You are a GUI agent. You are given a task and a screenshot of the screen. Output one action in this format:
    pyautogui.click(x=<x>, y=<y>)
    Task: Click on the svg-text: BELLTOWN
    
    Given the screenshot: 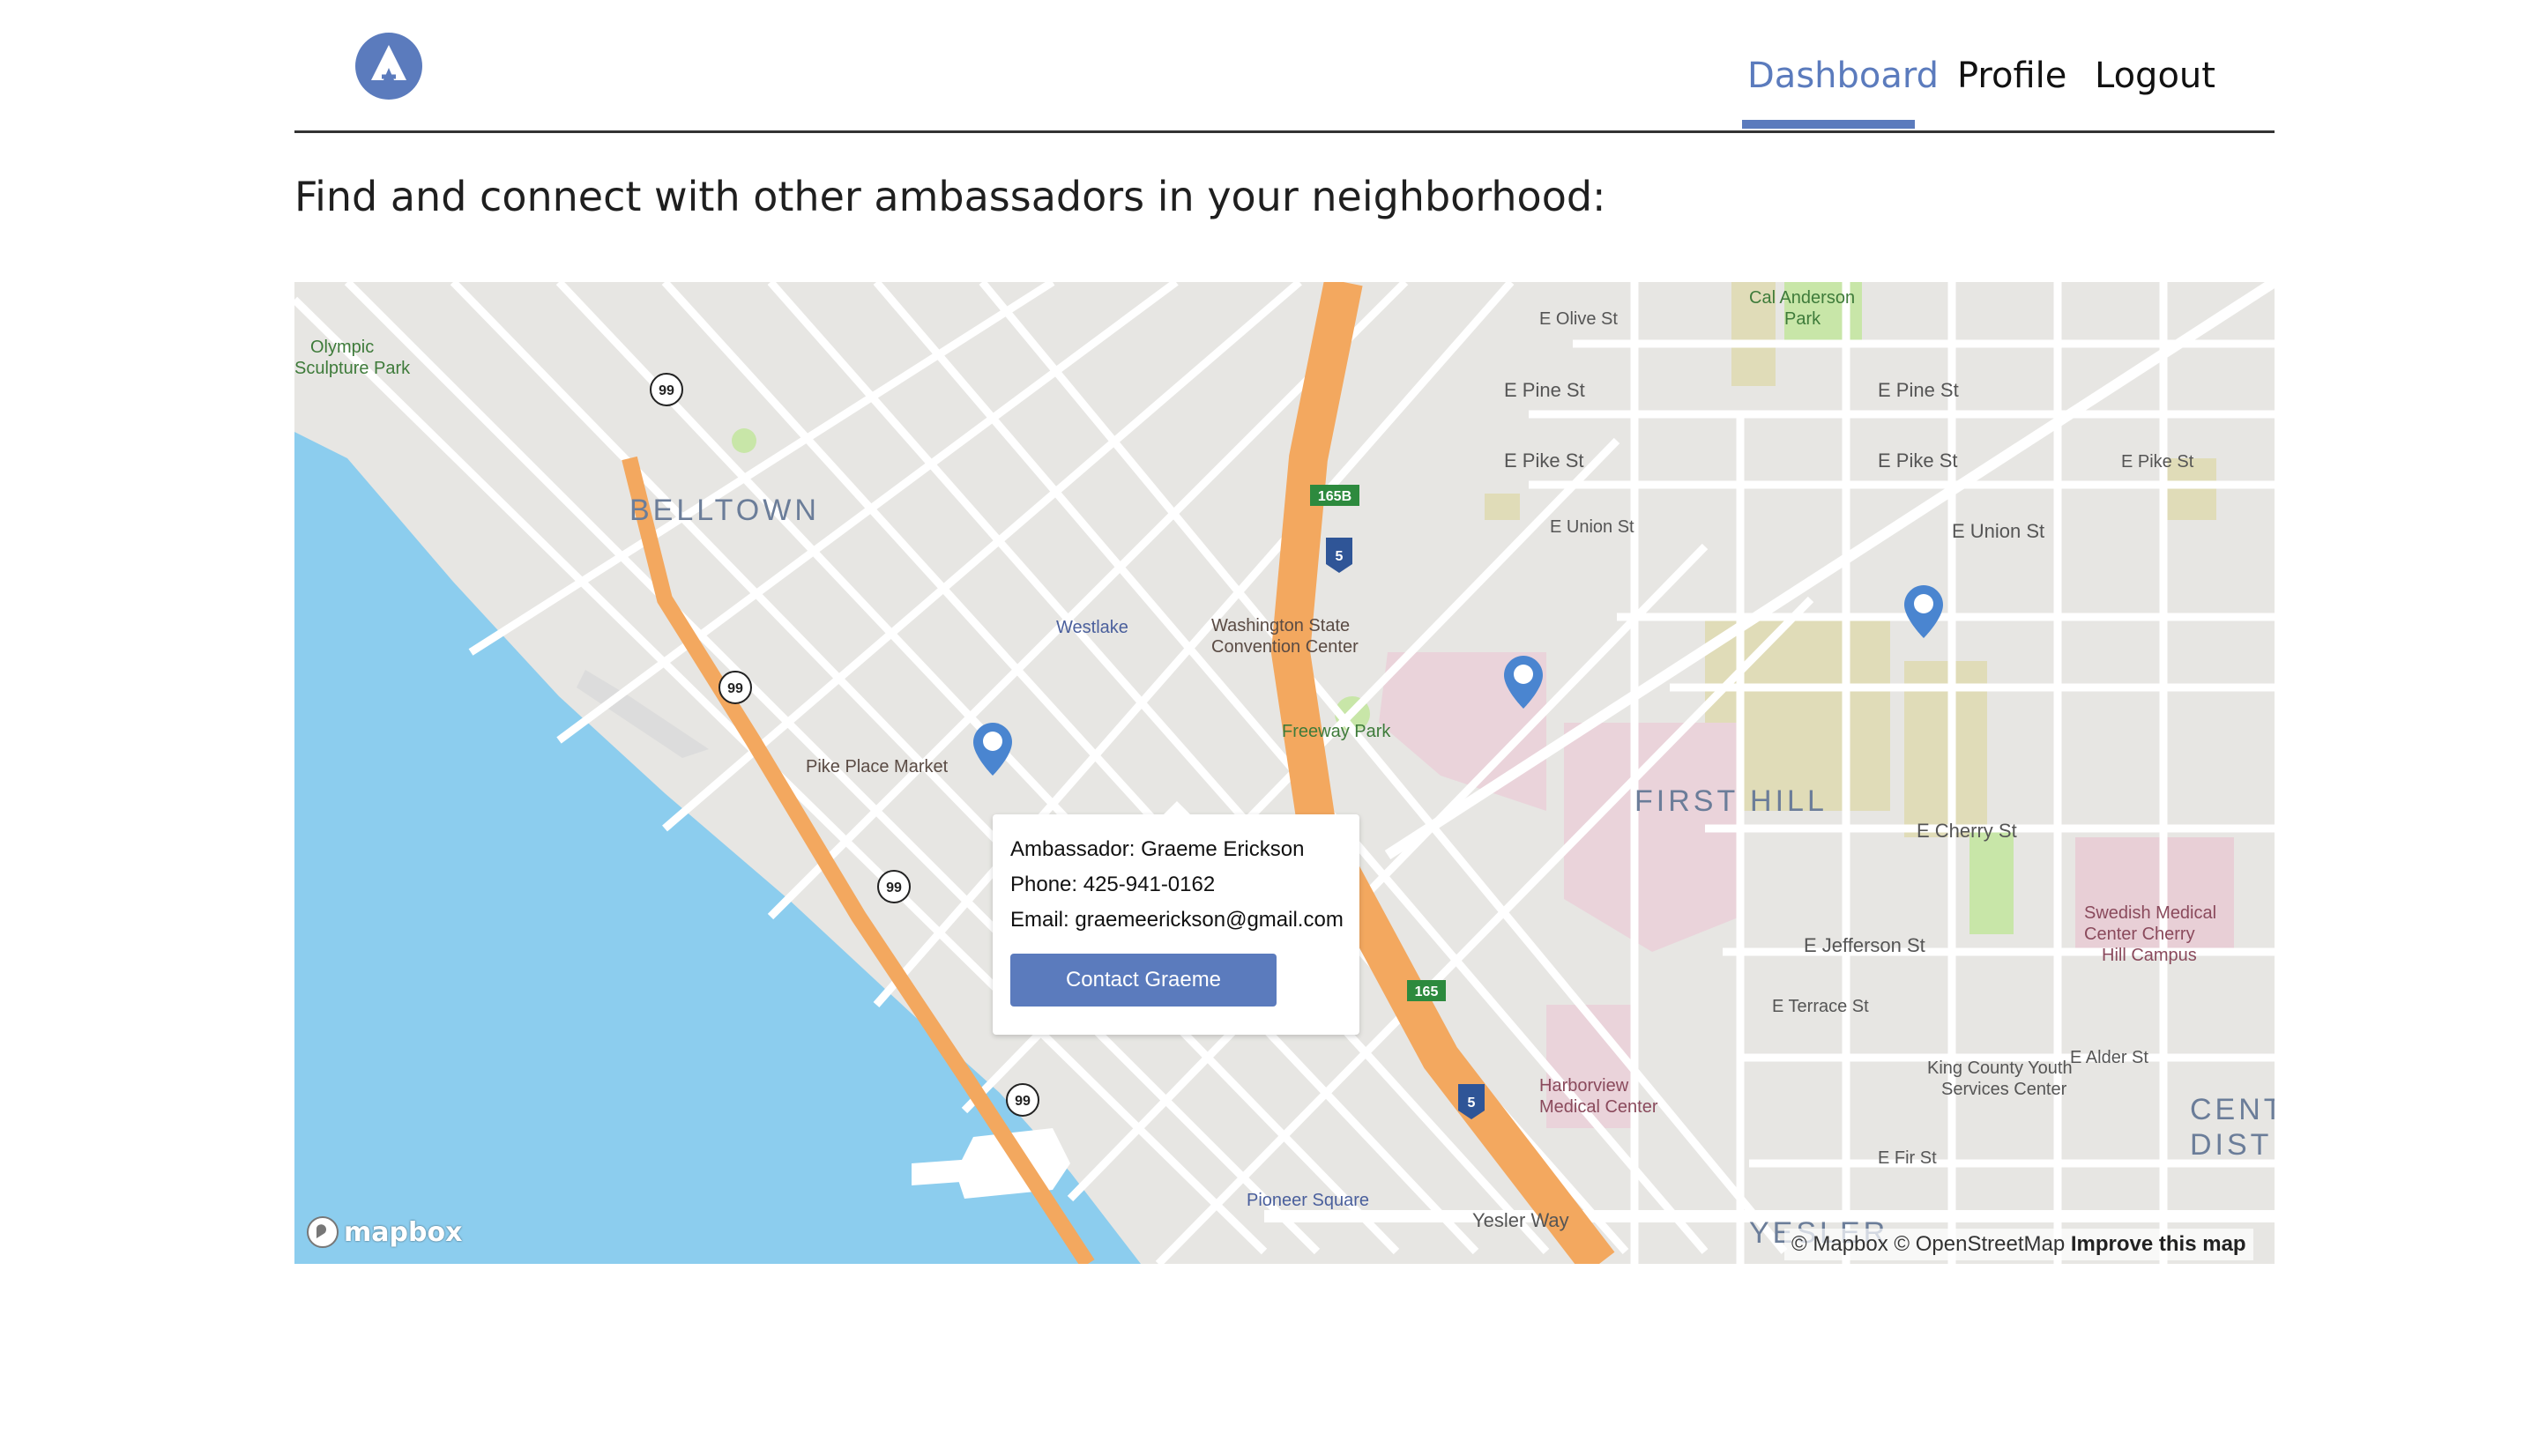 What is the action you would take?
    pyautogui.click(x=724, y=510)
    